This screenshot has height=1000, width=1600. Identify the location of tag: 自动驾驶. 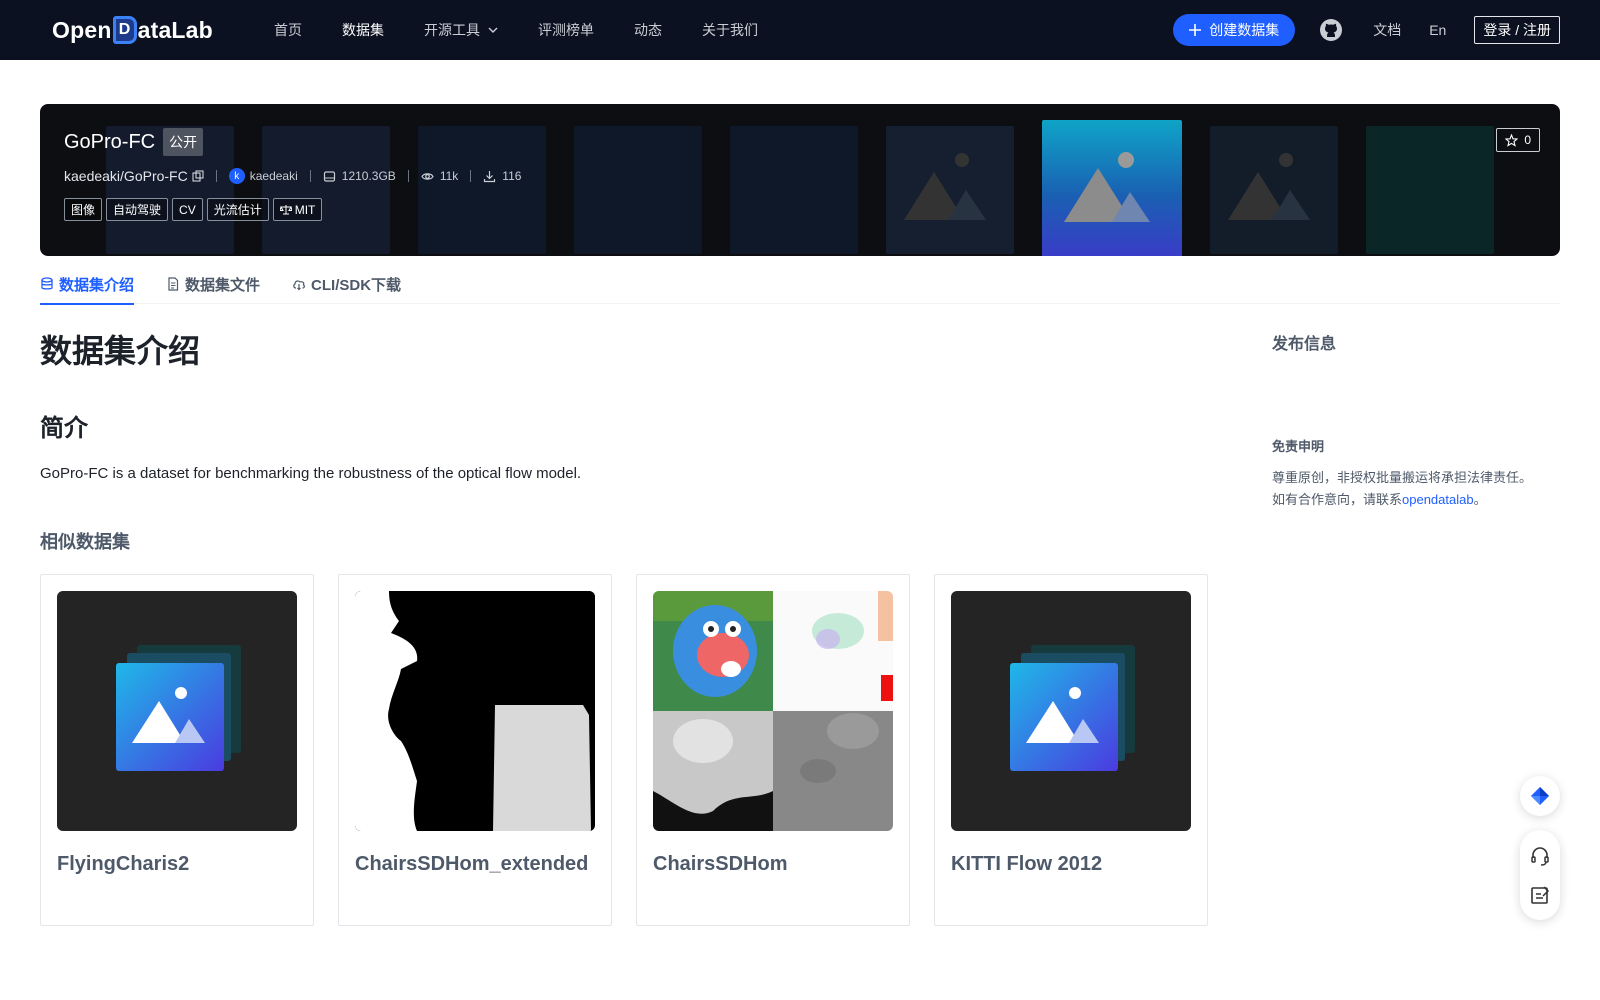
(137, 209).